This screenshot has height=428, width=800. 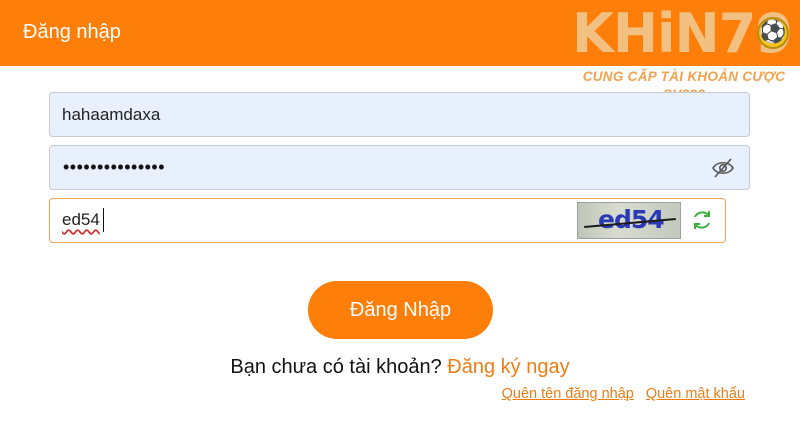 I want to click on forgot-password-link: Quên mật khẩu, so click(x=695, y=394).